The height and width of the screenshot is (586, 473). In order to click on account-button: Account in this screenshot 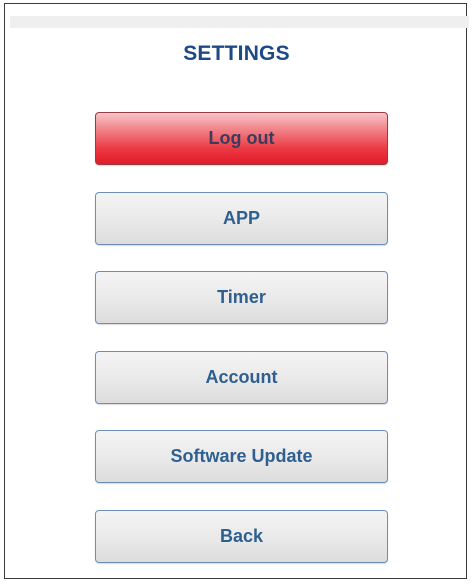, I will do `click(241, 377)`.